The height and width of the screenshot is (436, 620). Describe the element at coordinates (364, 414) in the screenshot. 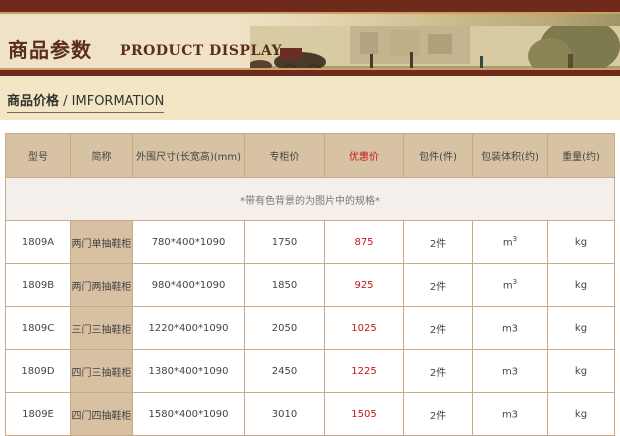

I see `cell-sale-price: 1505` at that location.